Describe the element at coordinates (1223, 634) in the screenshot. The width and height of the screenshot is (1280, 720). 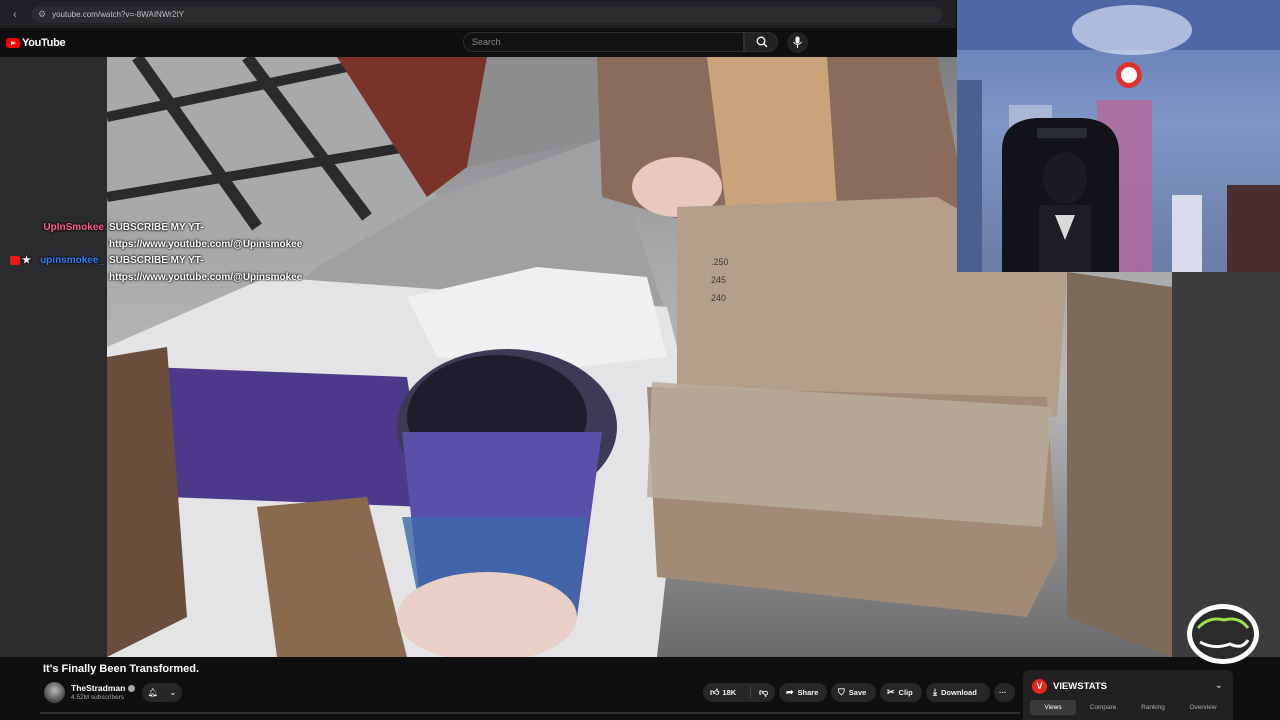
I see `upinsmokee-logo` at that location.